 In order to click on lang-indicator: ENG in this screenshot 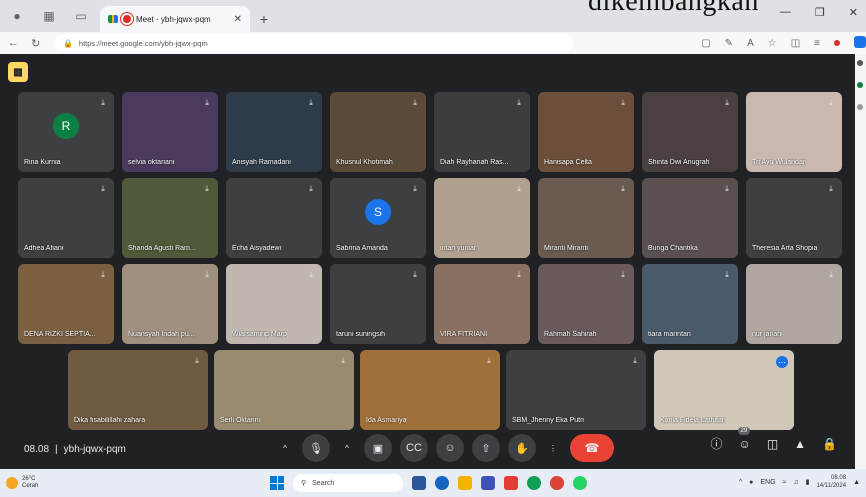, I will do `click(767, 482)`.